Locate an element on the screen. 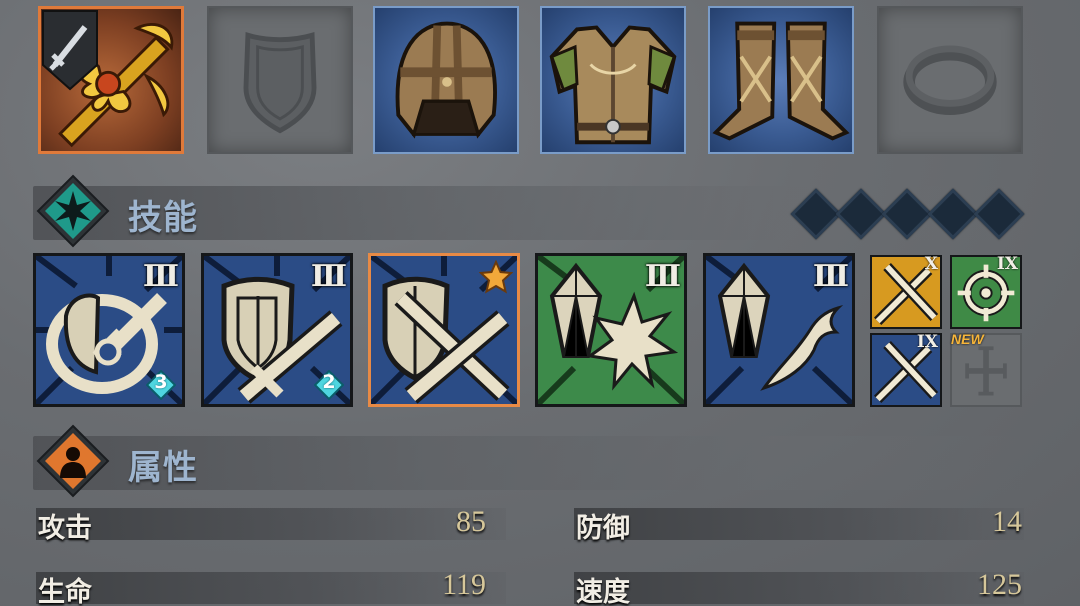 The width and height of the screenshot is (1080, 606). offhand-slot is located at coordinates (280, 80).